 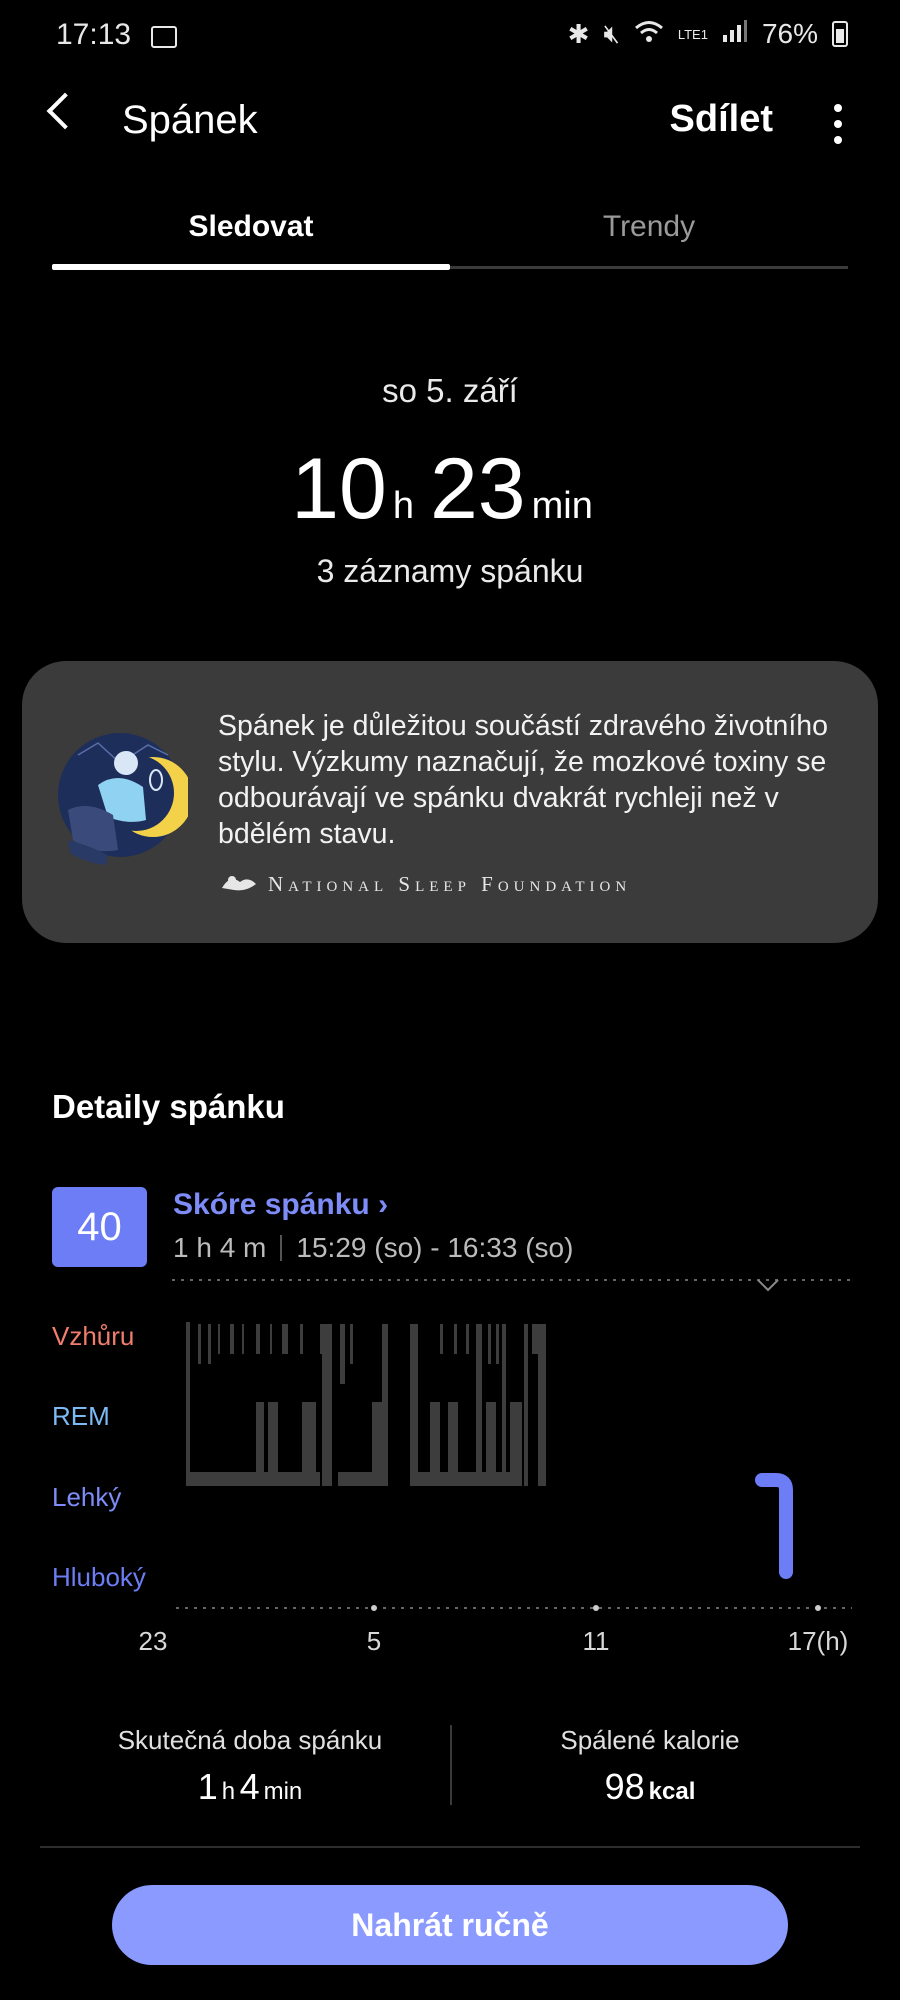 I want to click on nsf-name: National Sleep Foundation, so click(x=450, y=884).